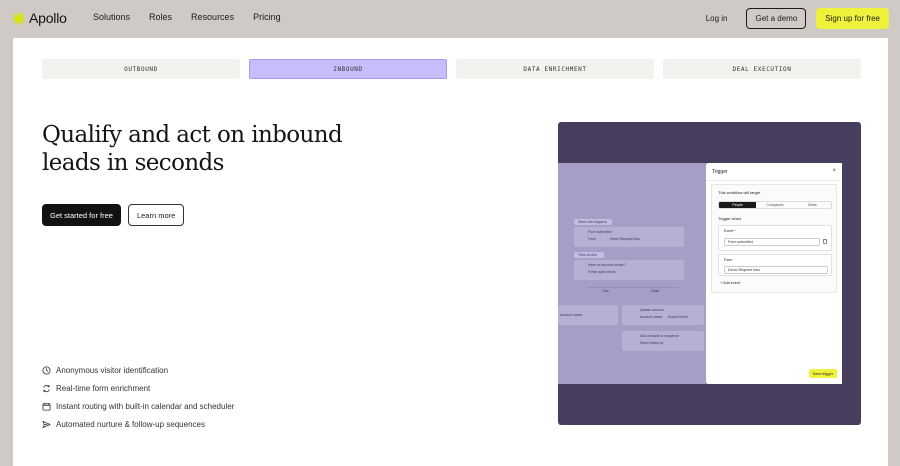  I want to click on segment-deals: Deals, so click(812, 205).